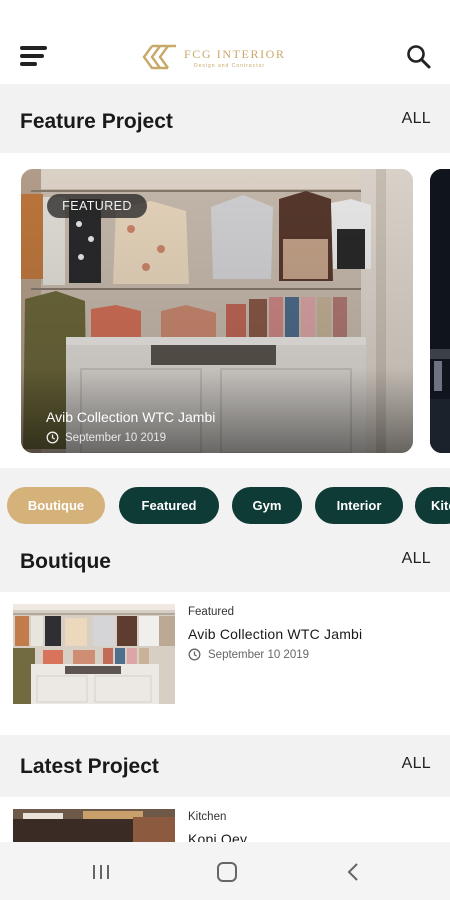 This screenshot has height=900, width=450. I want to click on next-feature-card, so click(440, 311).